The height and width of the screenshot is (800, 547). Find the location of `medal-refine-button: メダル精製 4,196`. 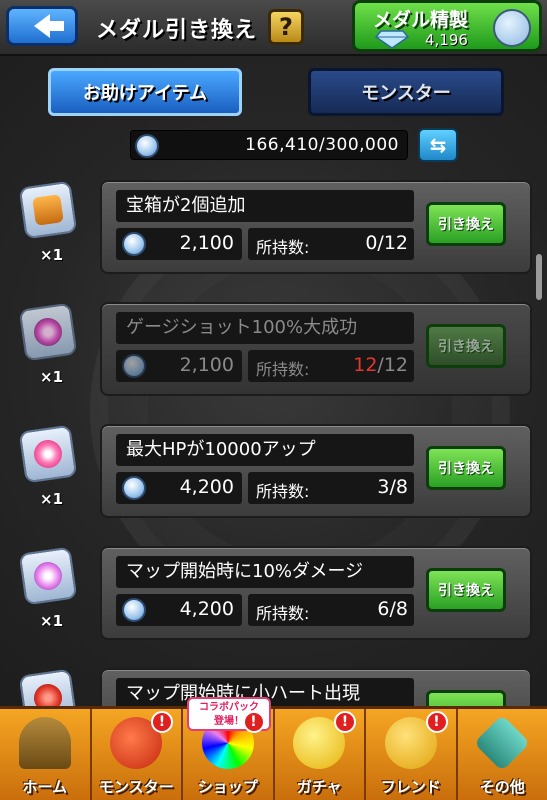

medal-refine-button: メダル精製 4,196 is located at coordinates (447, 26).